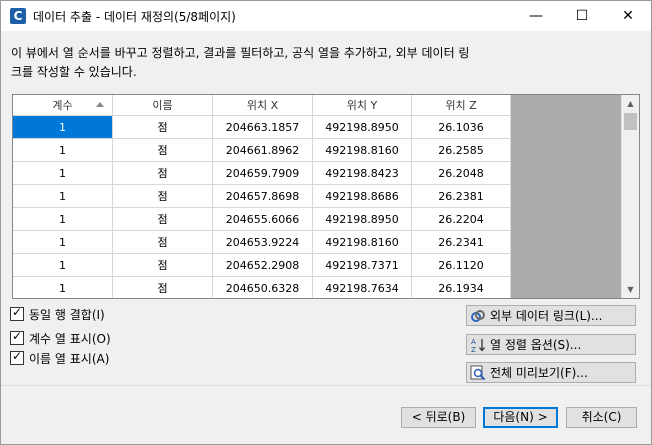 The image size is (652, 445). I want to click on row-cell-position-x: 204663.1857, so click(263, 127).